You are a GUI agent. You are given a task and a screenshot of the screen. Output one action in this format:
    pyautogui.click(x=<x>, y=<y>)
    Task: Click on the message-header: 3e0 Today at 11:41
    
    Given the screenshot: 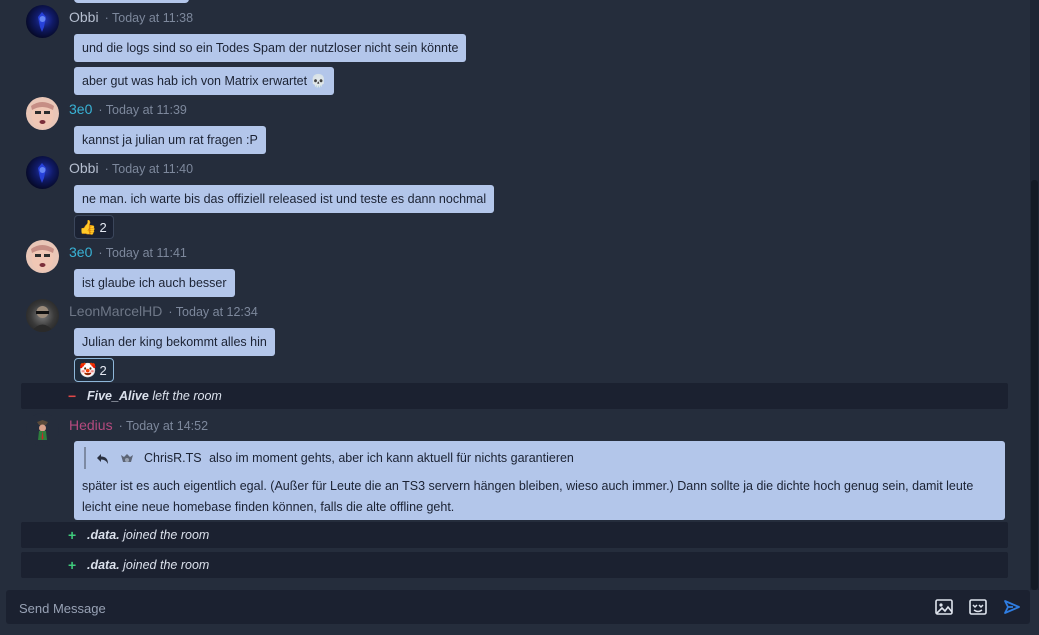 What is the action you would take?
    pyautogui.click(x=128, y=252)
    